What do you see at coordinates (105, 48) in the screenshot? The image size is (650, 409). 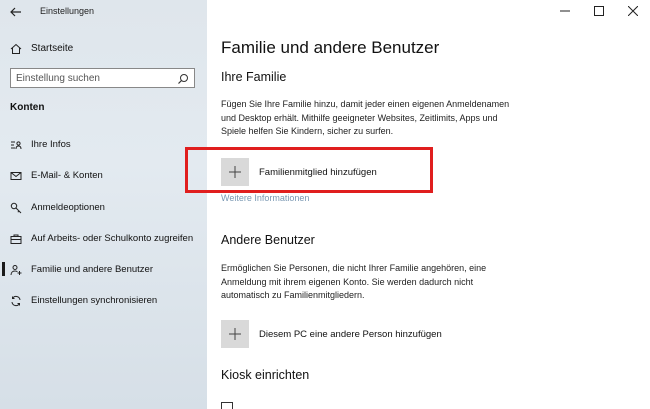 I see `nav-home: Startseite` at bounding box center [105, 48].